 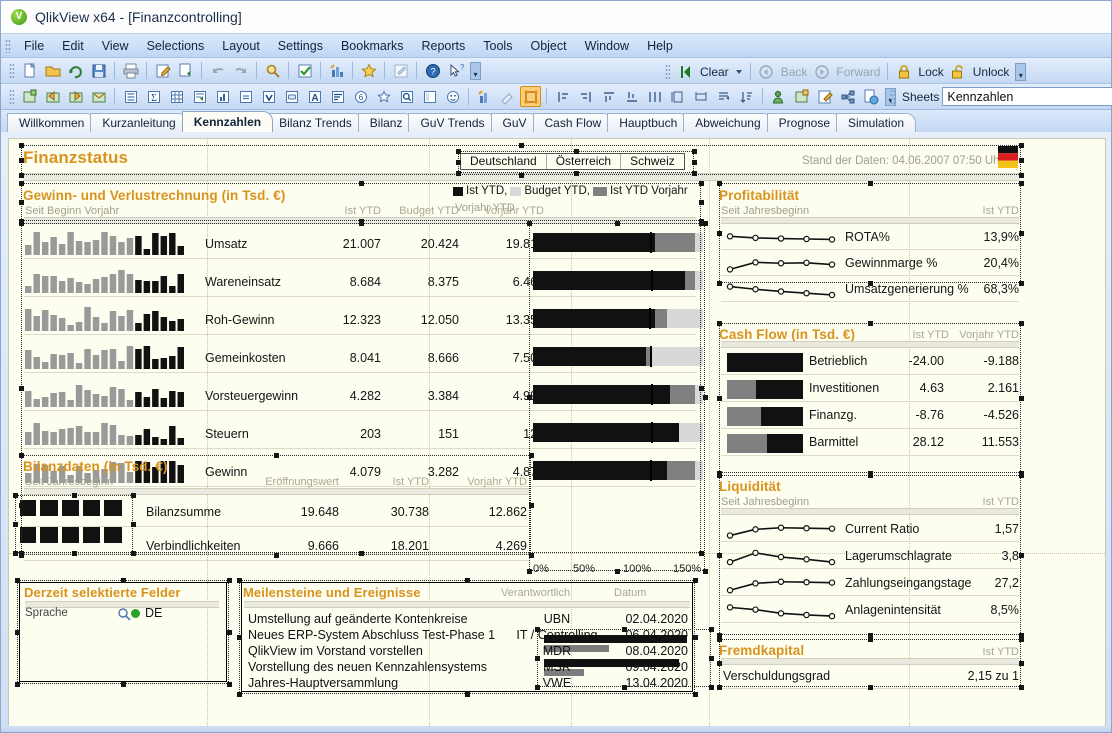 I want to click on sheets-grip-handle, so click(x=892, y=96).